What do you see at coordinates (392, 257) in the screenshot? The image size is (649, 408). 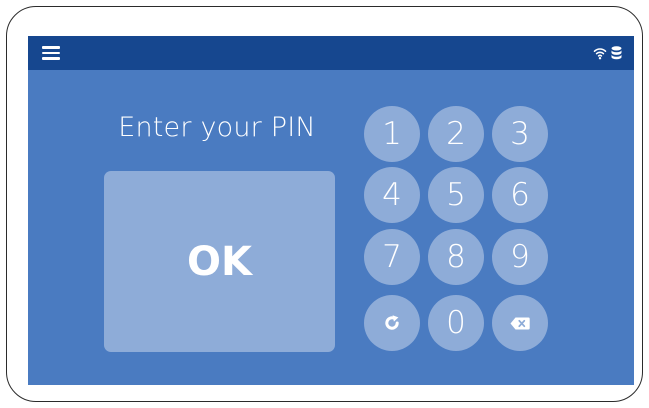 I see `key-7: 7` at bounding box center [392, 257].